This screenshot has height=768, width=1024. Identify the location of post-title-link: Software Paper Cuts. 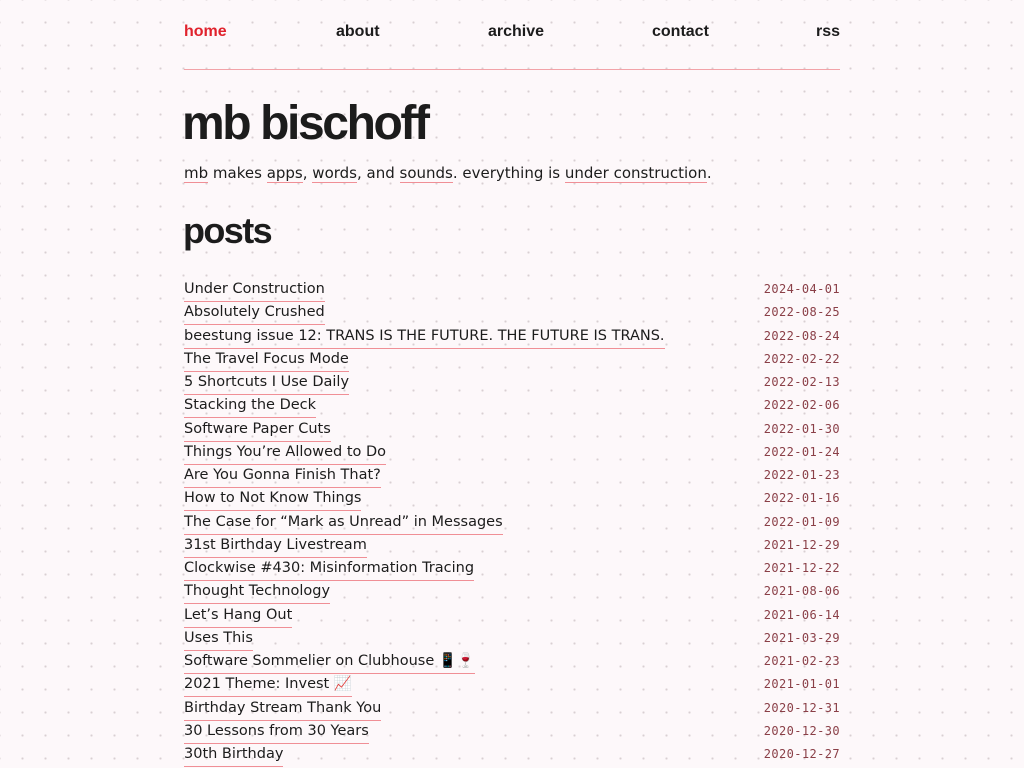
(257, 430).